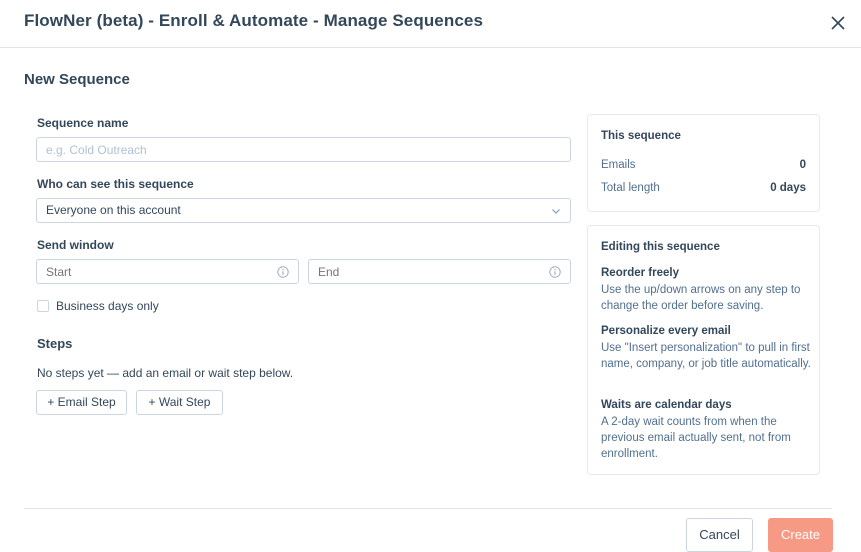  I want to click on footer-divider, so click(428, 508).